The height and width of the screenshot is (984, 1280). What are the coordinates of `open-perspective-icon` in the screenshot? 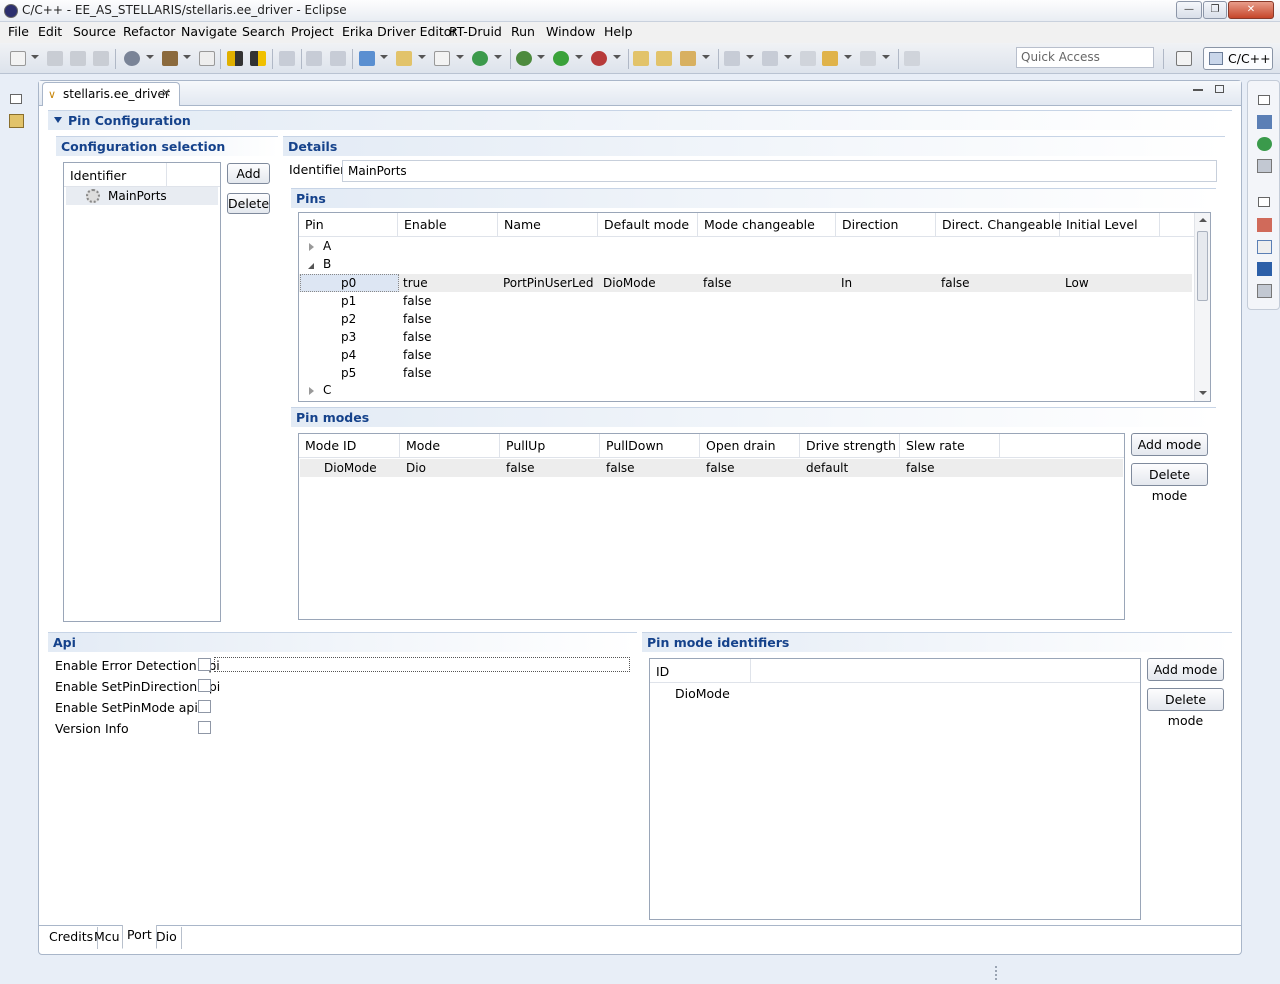 It's located at (1184, 58).